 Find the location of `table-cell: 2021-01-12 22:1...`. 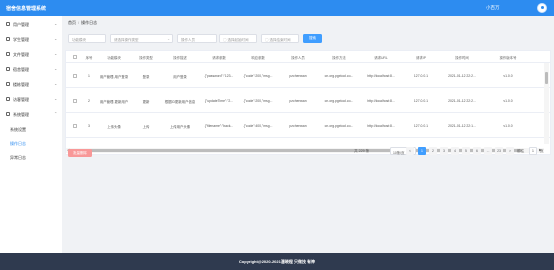

table-cell: 2021-01-12 22:1... is located at coordinates (462, 126).